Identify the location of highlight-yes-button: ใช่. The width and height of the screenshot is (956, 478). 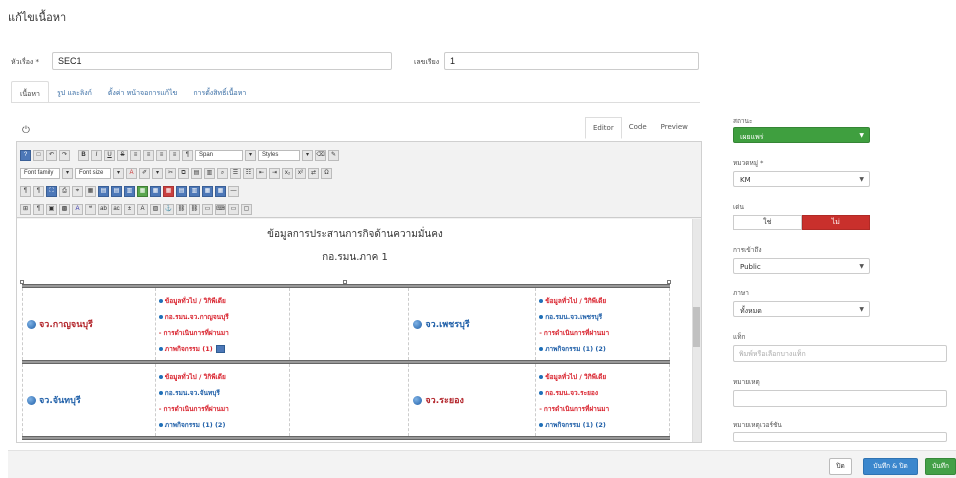
(767, 222).